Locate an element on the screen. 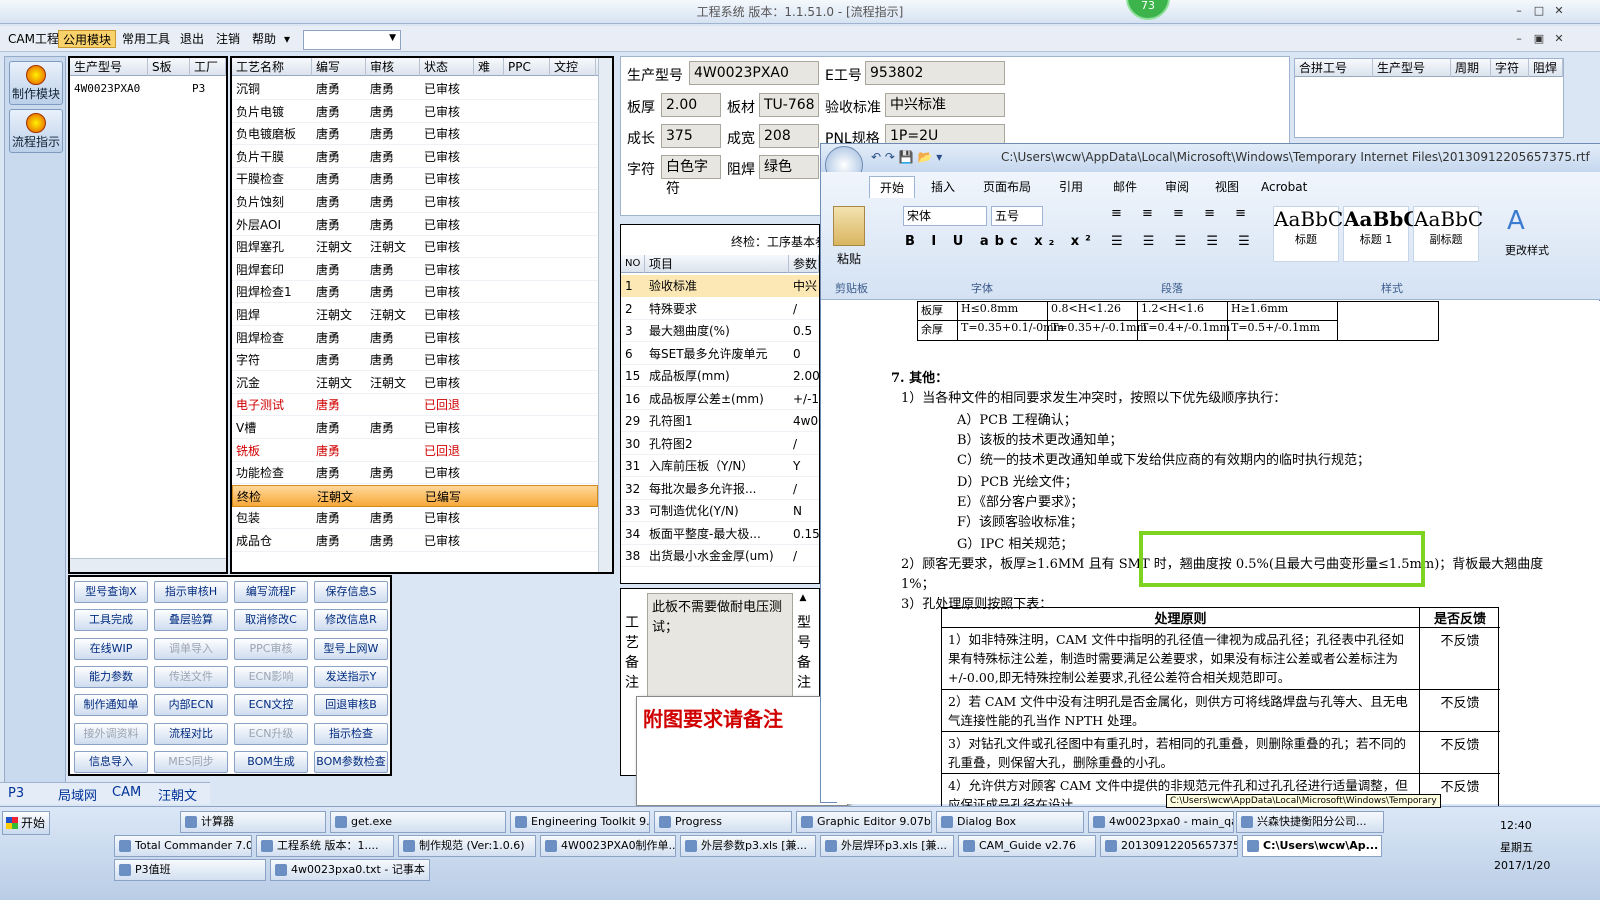 The image size is (1600, 900). table-row: 29 孔符图1 4w00 is located at coordinates (723, 421).